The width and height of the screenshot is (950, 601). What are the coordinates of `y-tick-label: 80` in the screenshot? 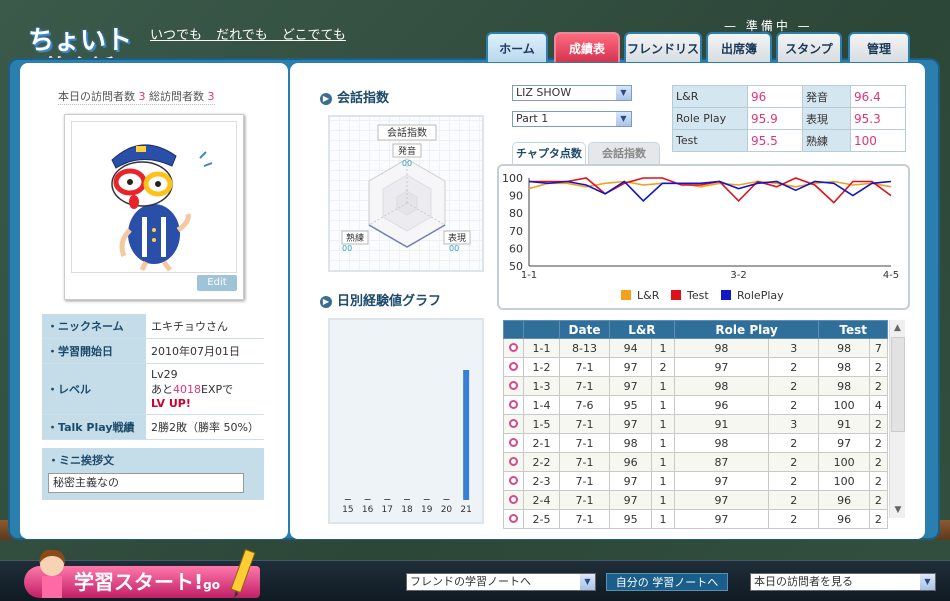 It's located at (516, 213).